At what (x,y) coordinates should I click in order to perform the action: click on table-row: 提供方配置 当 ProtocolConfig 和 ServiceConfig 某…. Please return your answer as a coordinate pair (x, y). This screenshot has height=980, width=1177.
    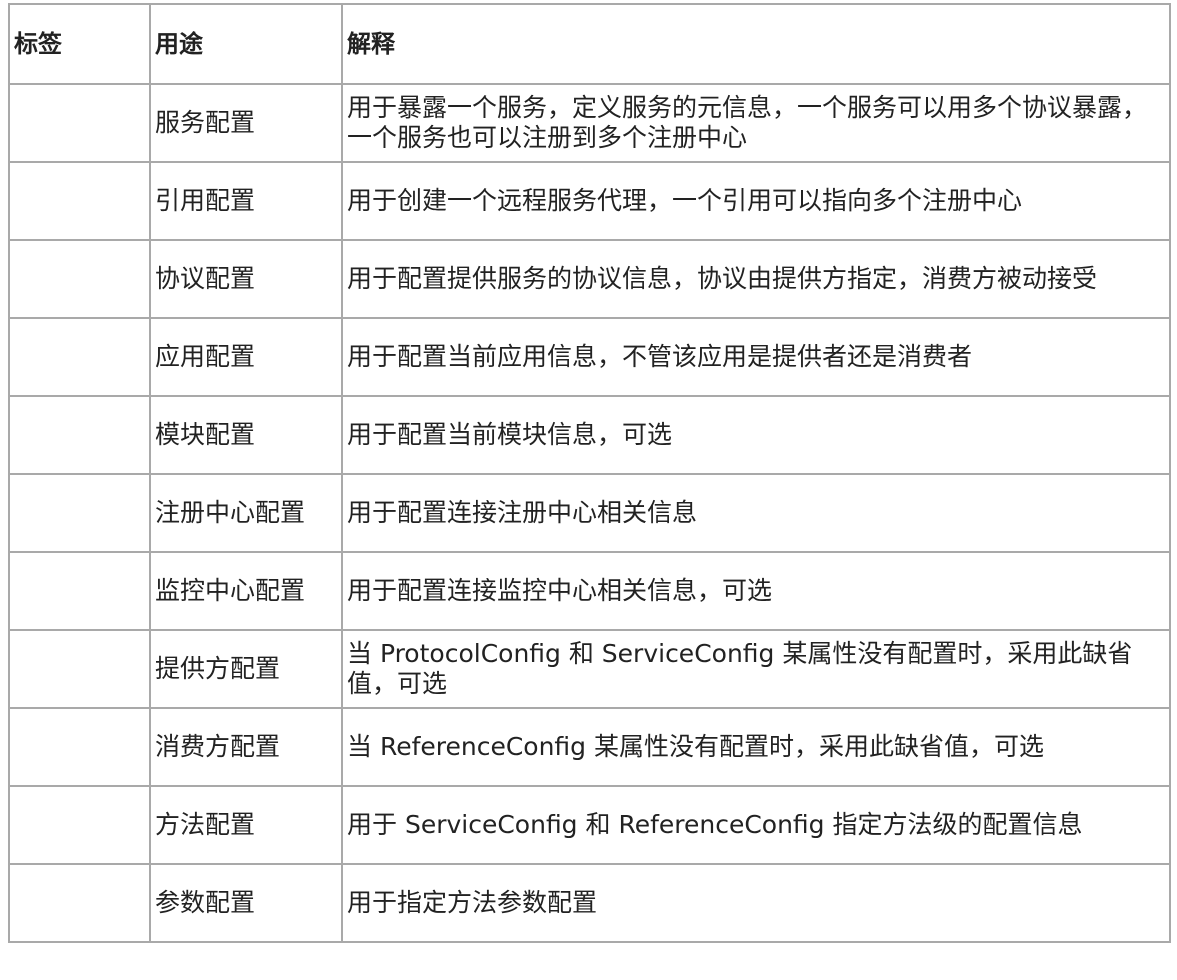
    Looking at the image, I should click on (589, 669).